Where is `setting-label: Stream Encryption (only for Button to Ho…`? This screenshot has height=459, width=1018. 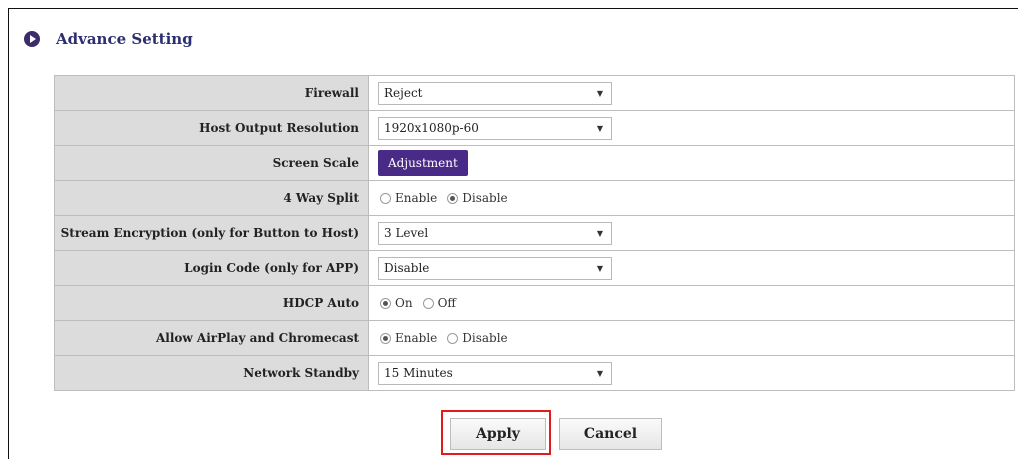
setting-label: Stream Encryption (only for Button to Ho… is located at coordinates (211, 233).